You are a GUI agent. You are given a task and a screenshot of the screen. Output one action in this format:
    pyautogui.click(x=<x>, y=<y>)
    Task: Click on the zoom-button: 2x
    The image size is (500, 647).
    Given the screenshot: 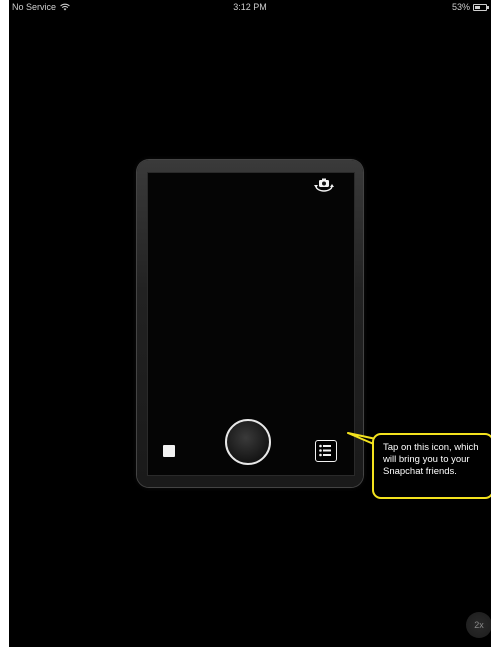 What is the action you would take?
    pyautogui.click(x=478, y=625)
    